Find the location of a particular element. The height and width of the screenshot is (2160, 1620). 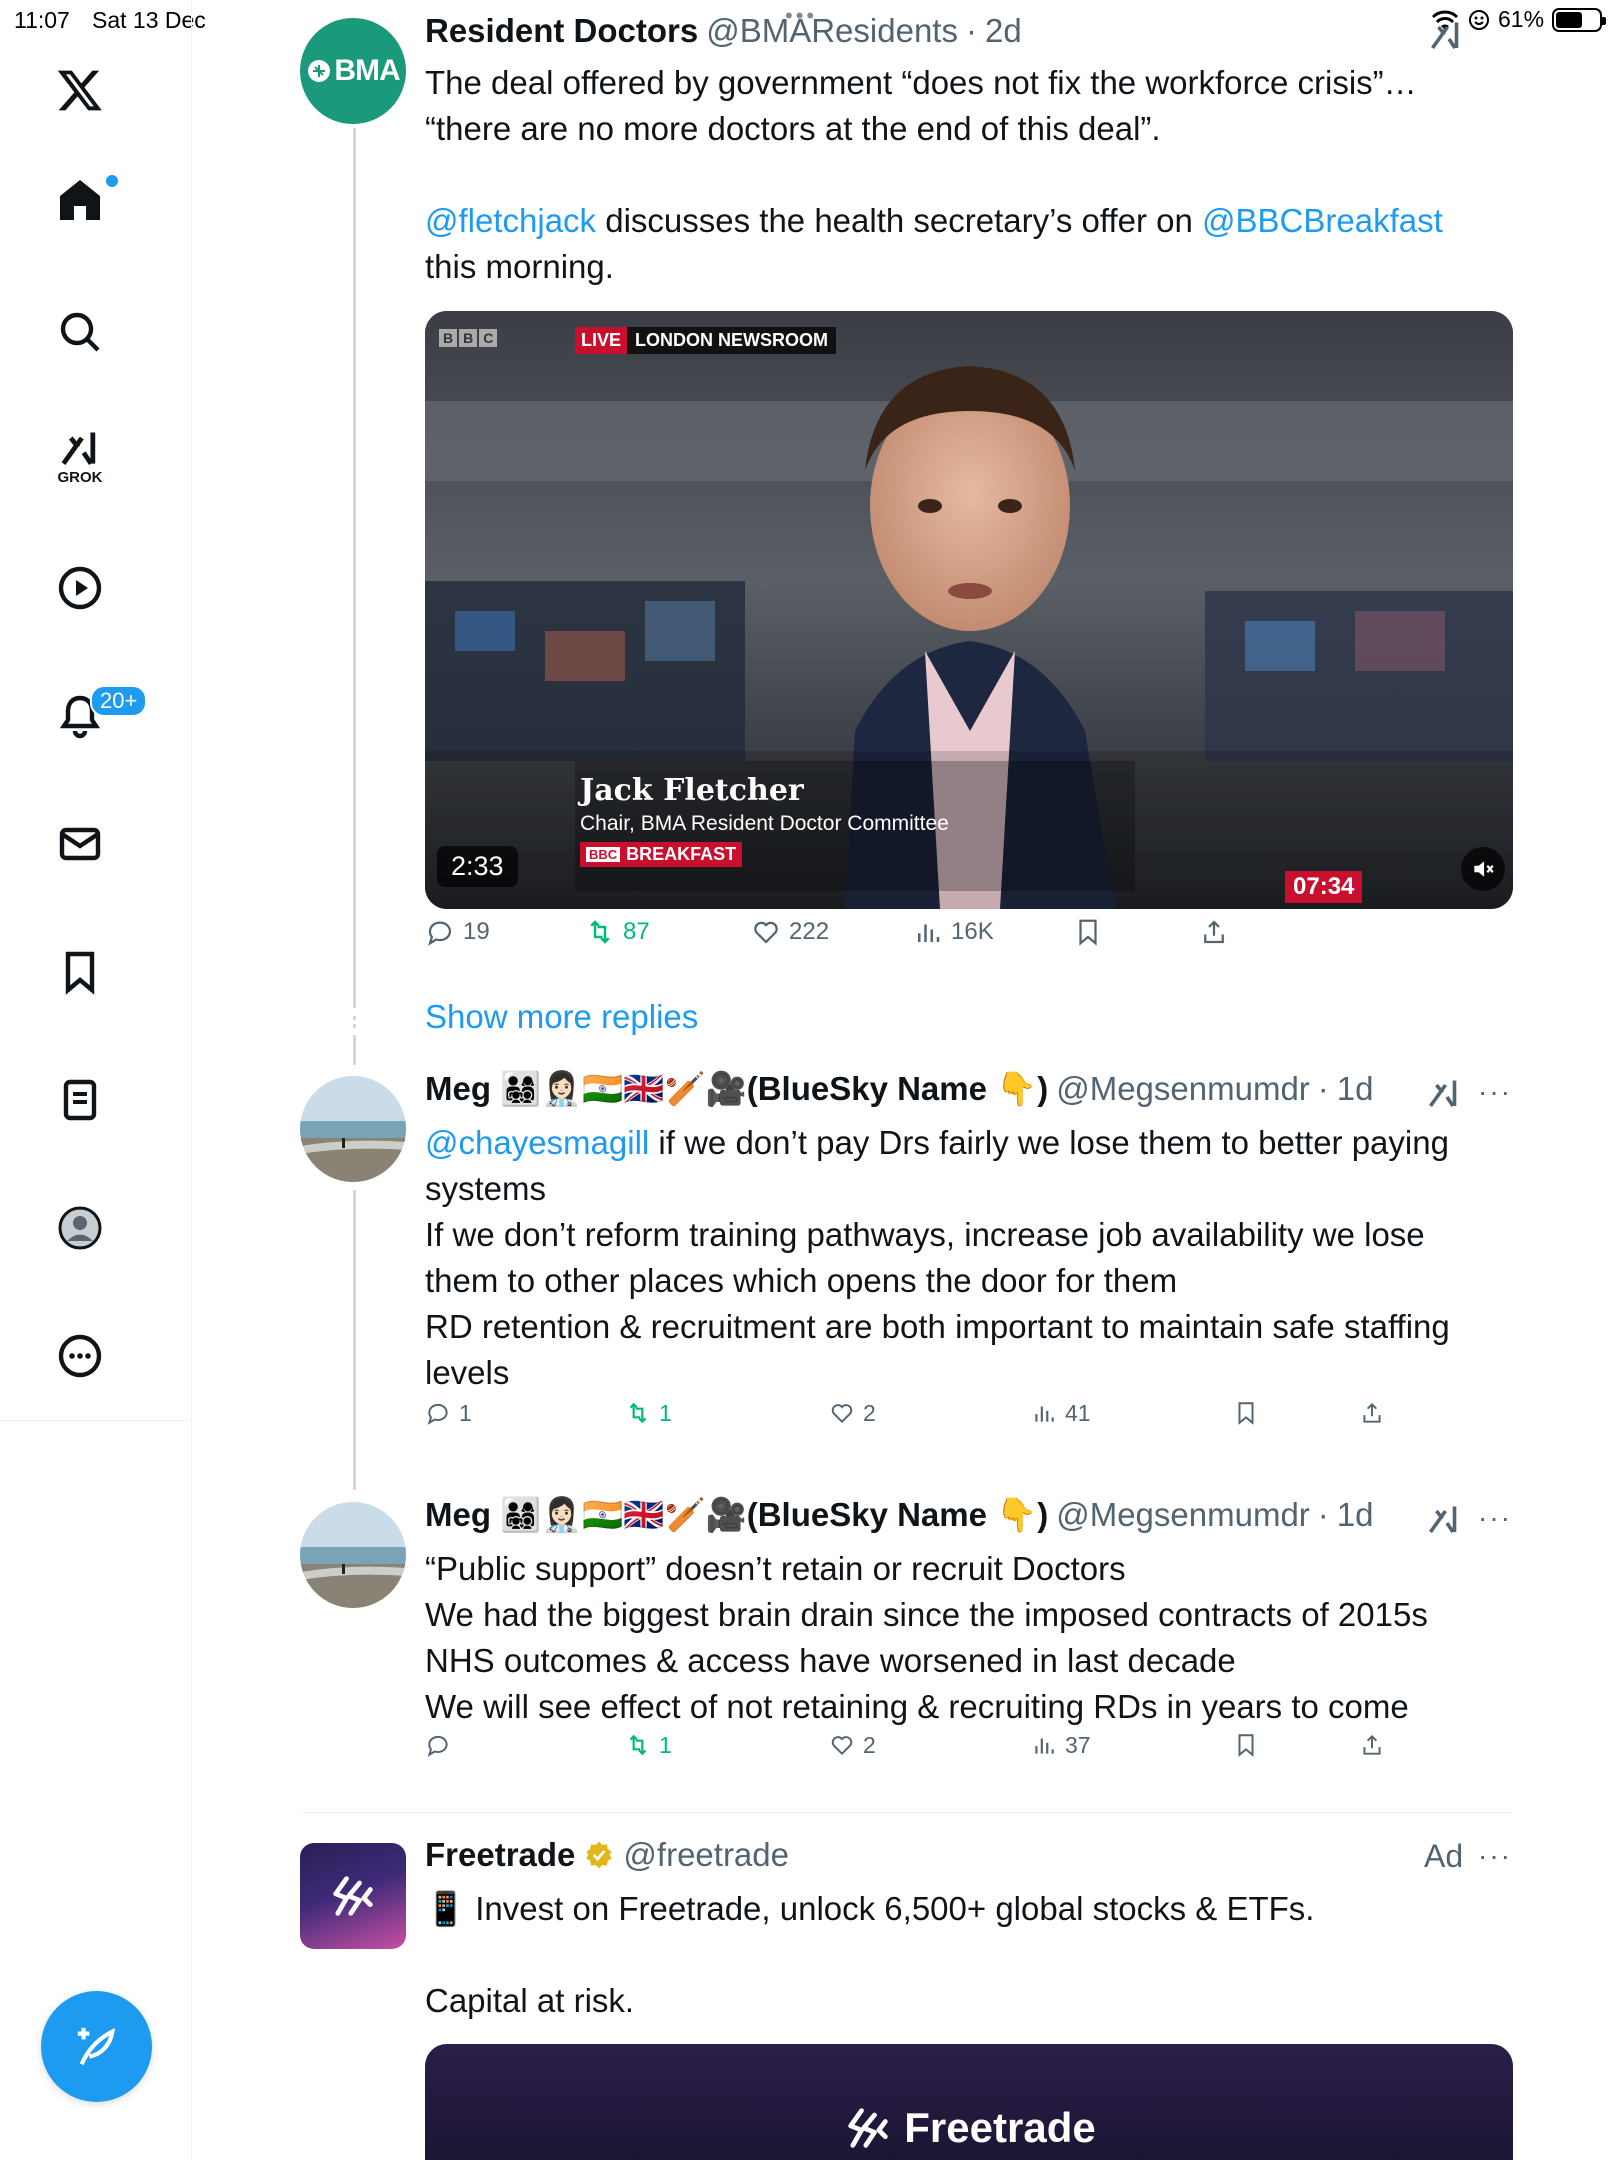

reply-icon is located at coordinates (440, 933).